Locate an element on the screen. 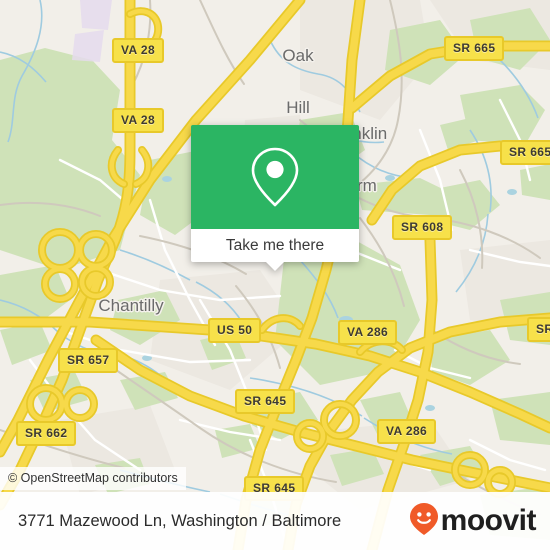 The image size is (550, 550). moovit-logo: moovit is located at coordinates (473, 521).